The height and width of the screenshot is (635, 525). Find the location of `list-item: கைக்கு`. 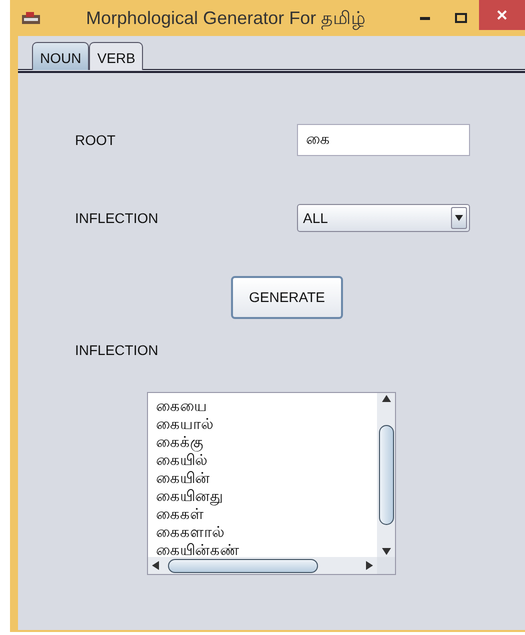

list-item: கைக்கு is located at coordinates (262, 443).